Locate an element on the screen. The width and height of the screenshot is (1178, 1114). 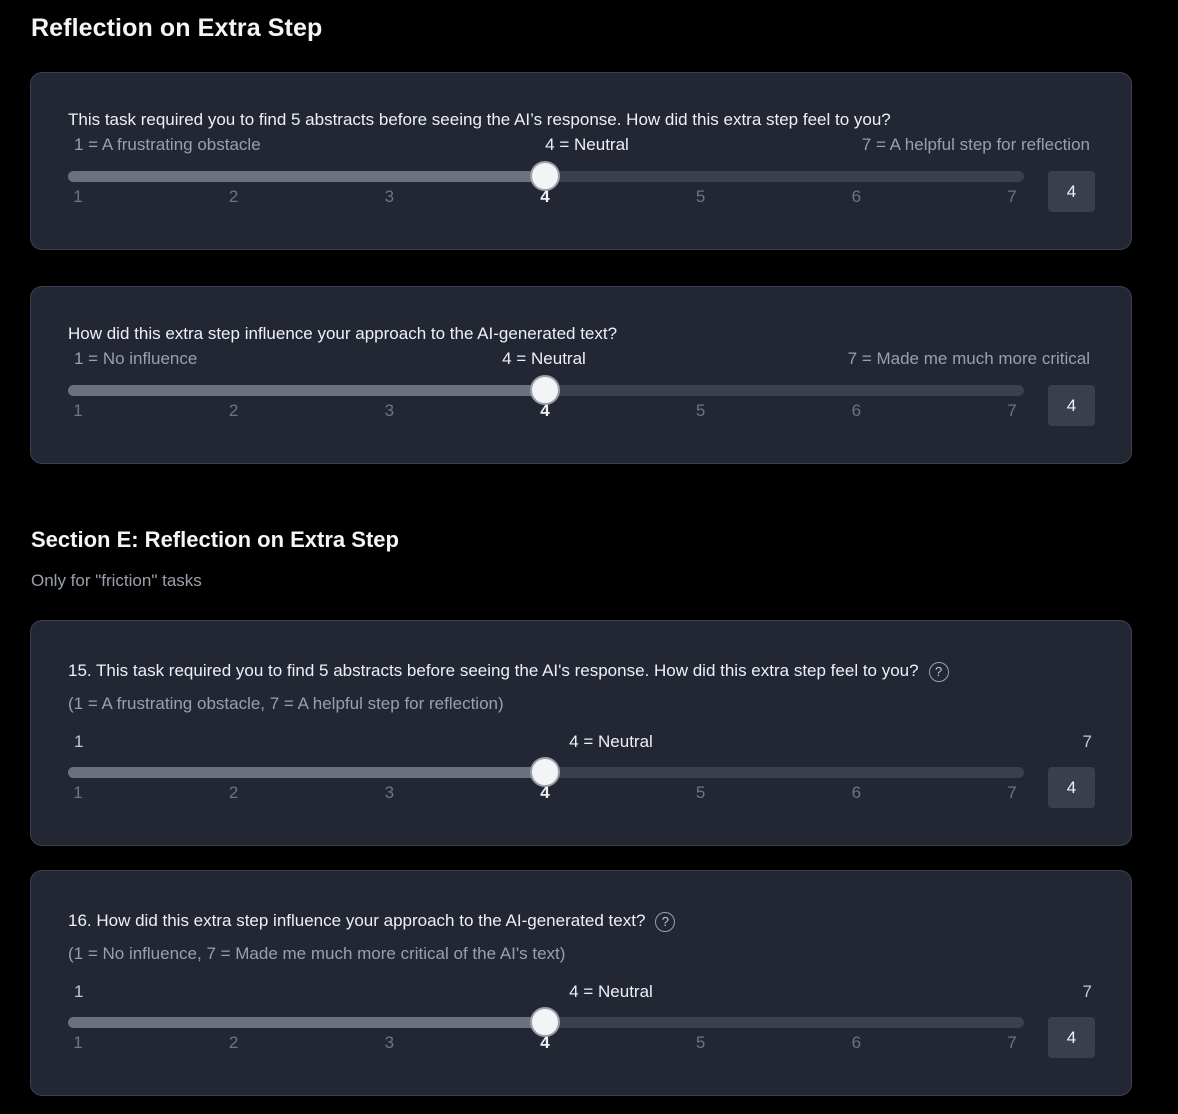
anchor-min-label: 1 = A frustrating obstacle is located at coordinates (167, 144).